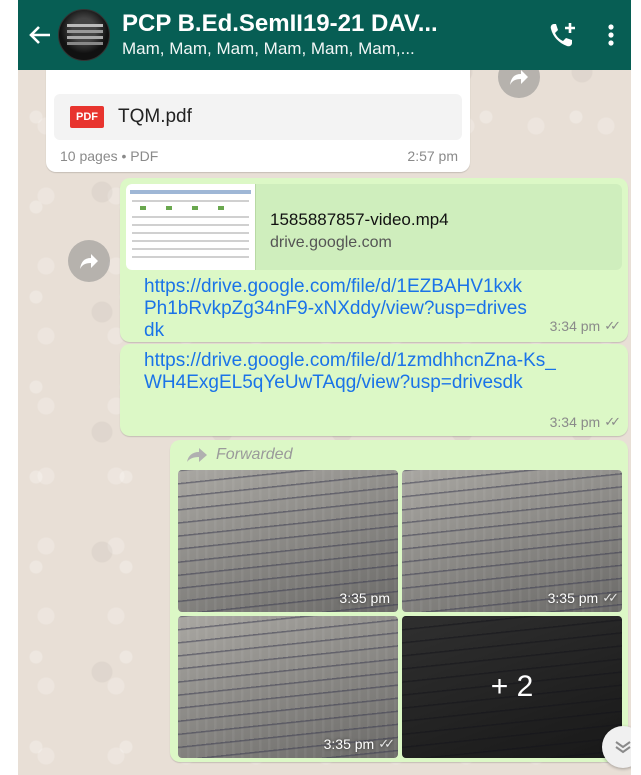  What do you see at coordinates (359, 219) in the screenshot?
I see `link-preview-title: 1585887857-video.mp4` at bounding box center [359, 219].